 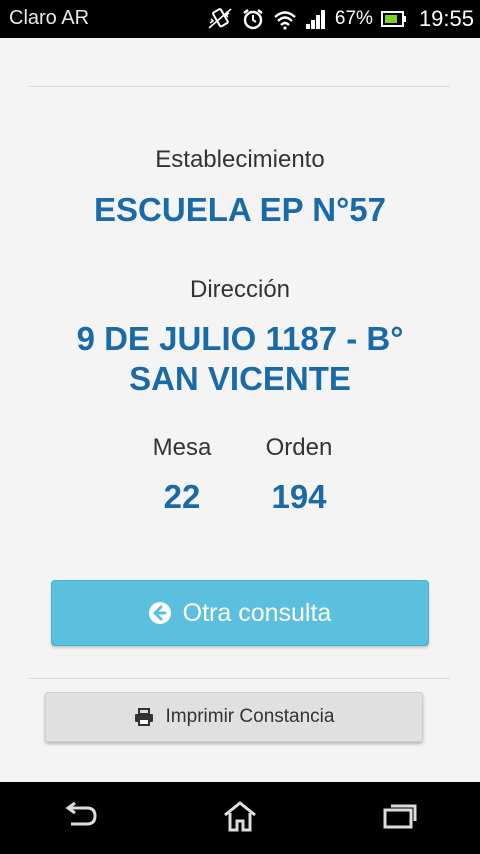 I want to click on direccion-label: Dirección, so click(x=240, y=289).